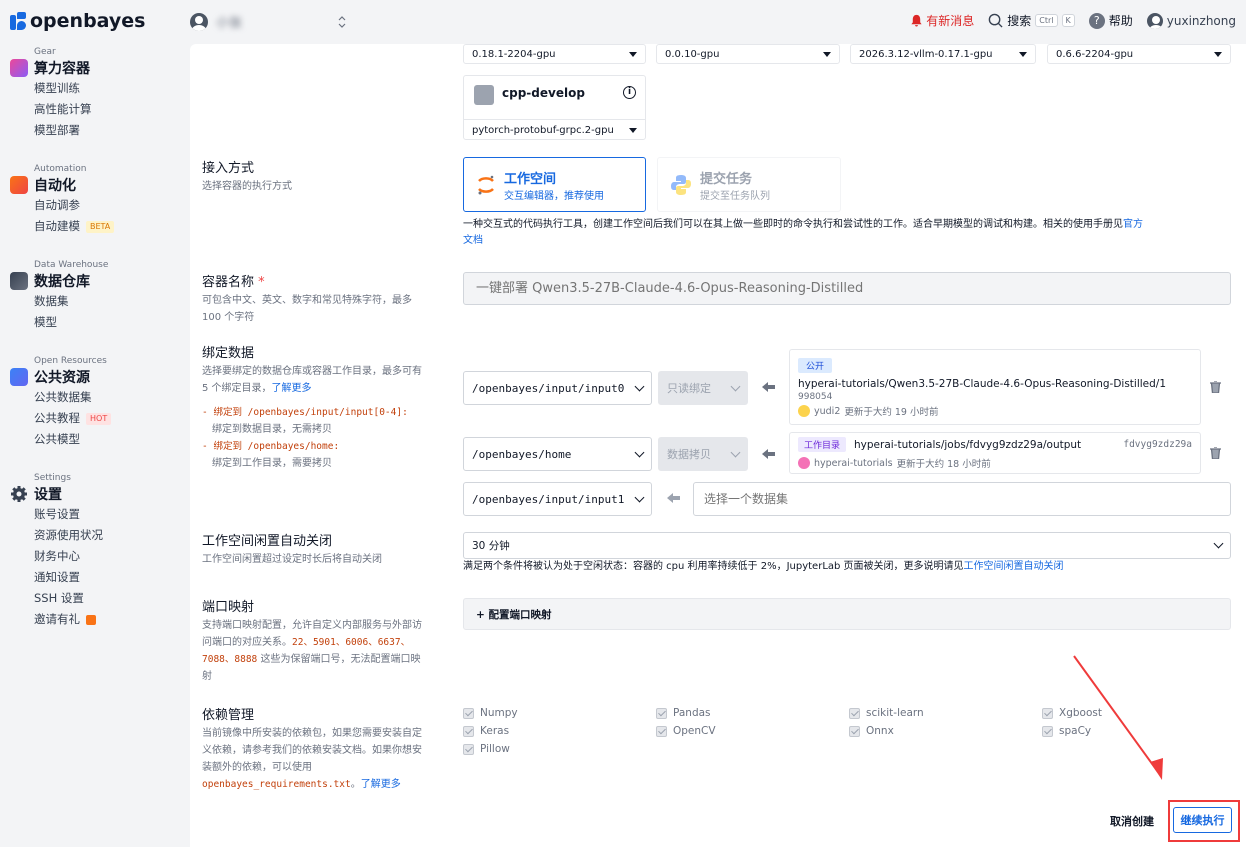  What do you see at coordinates (847, 545) in the screenshot?
I see `idle-timeout-select: 30 分钟` at bounding box center [847, 545].